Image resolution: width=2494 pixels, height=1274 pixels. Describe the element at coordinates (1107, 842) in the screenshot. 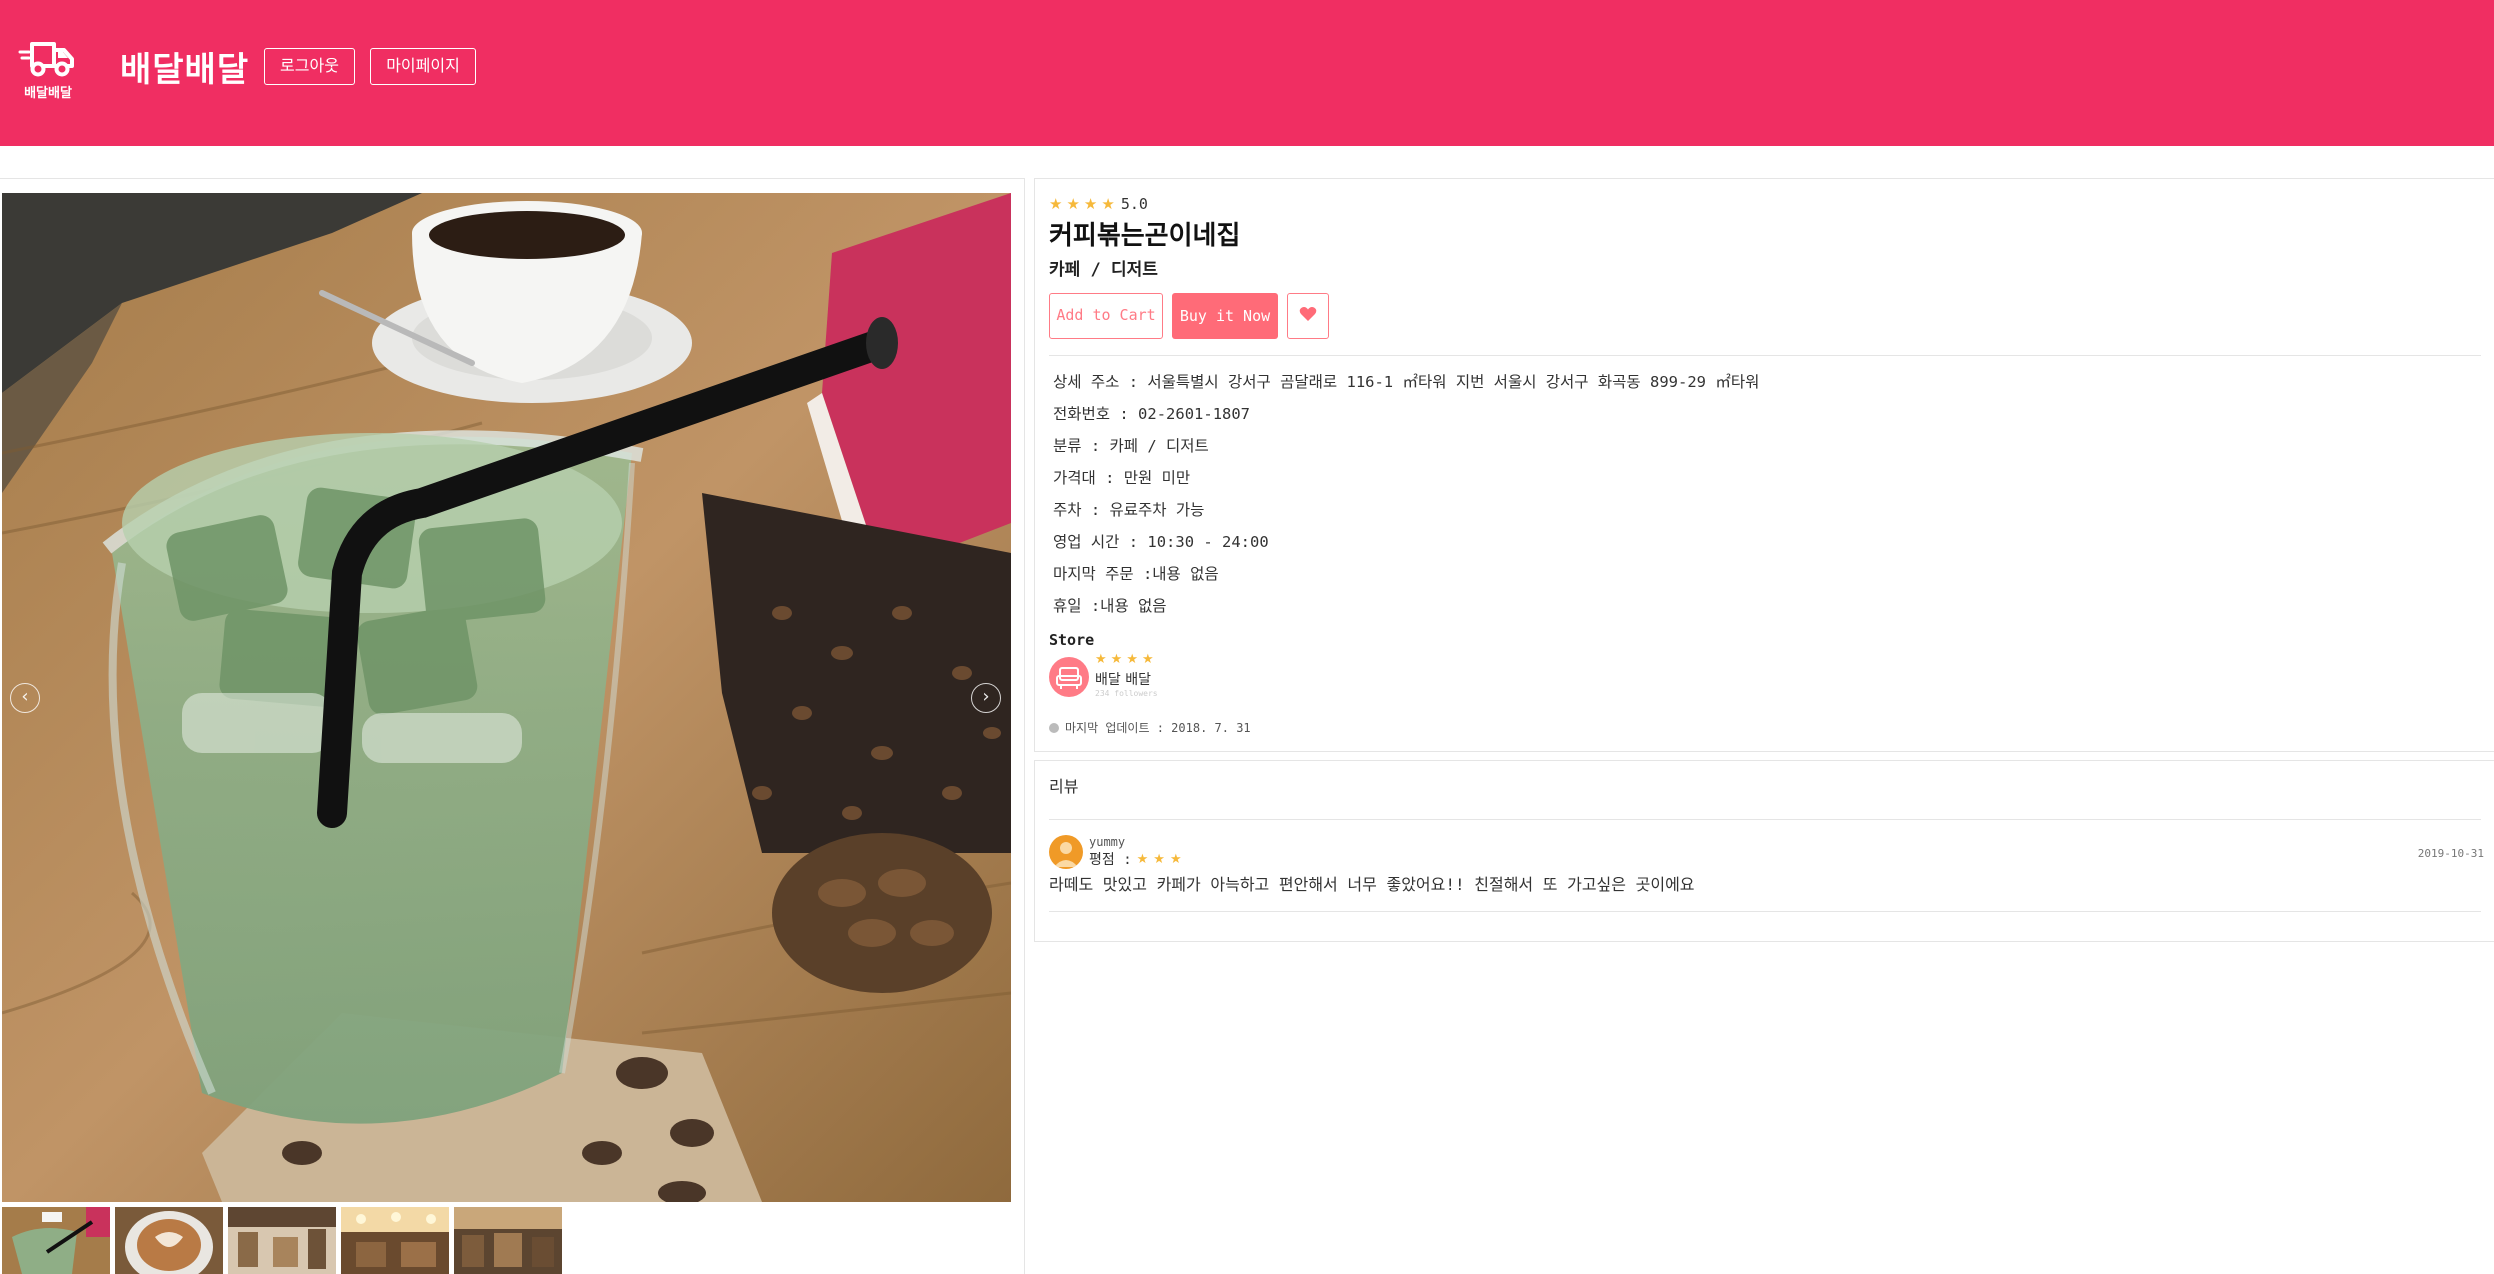

I see `reviewer-name: yummy` at that location.